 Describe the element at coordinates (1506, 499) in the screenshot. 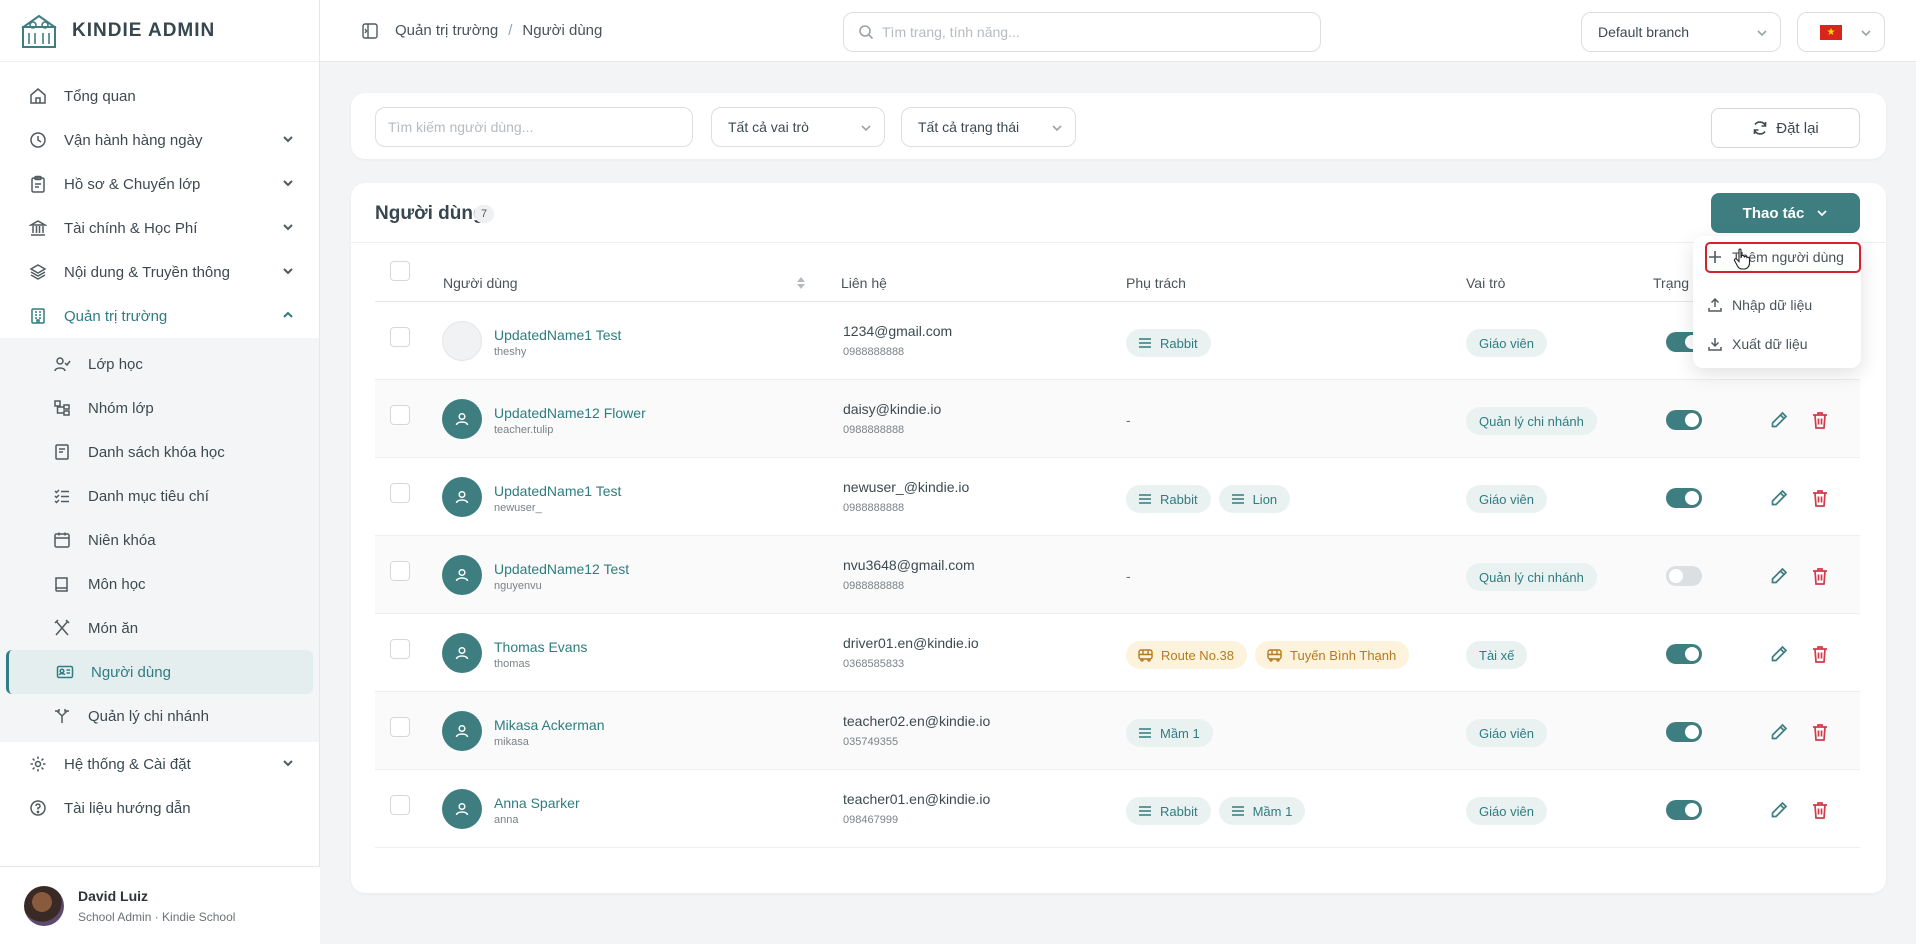

I see `role-badge: Giáo viên` at that location.